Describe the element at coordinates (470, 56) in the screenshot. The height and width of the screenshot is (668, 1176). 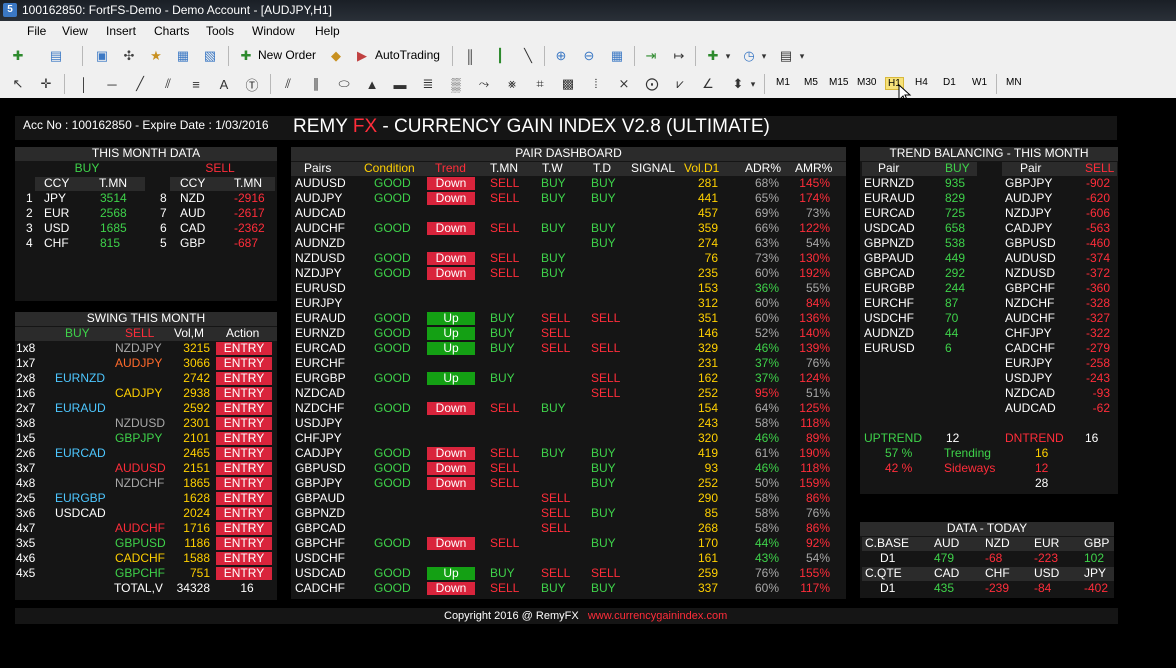
I see `bar-chart-icon: ║` at that location.